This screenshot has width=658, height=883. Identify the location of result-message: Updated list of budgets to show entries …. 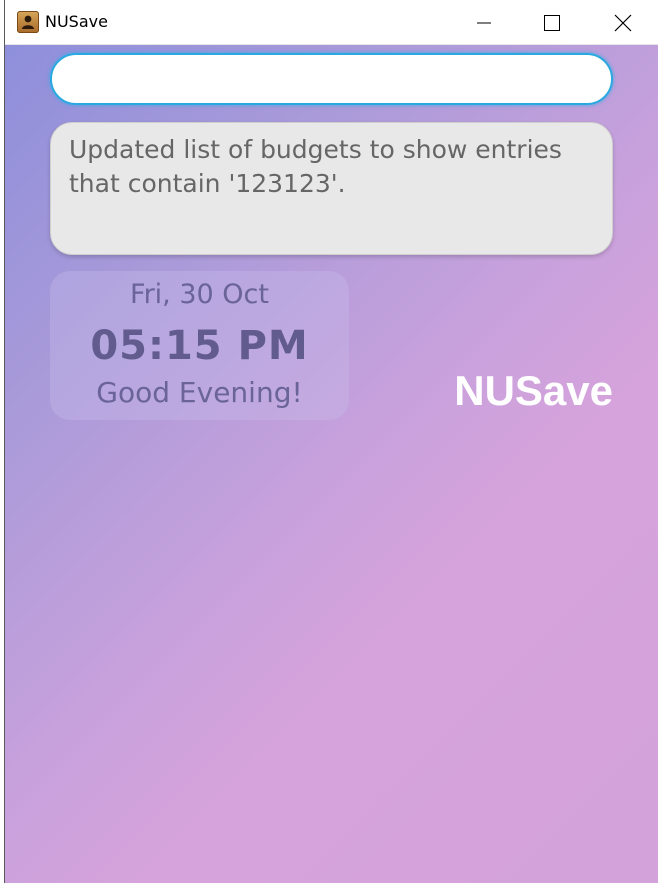
(315, 166).